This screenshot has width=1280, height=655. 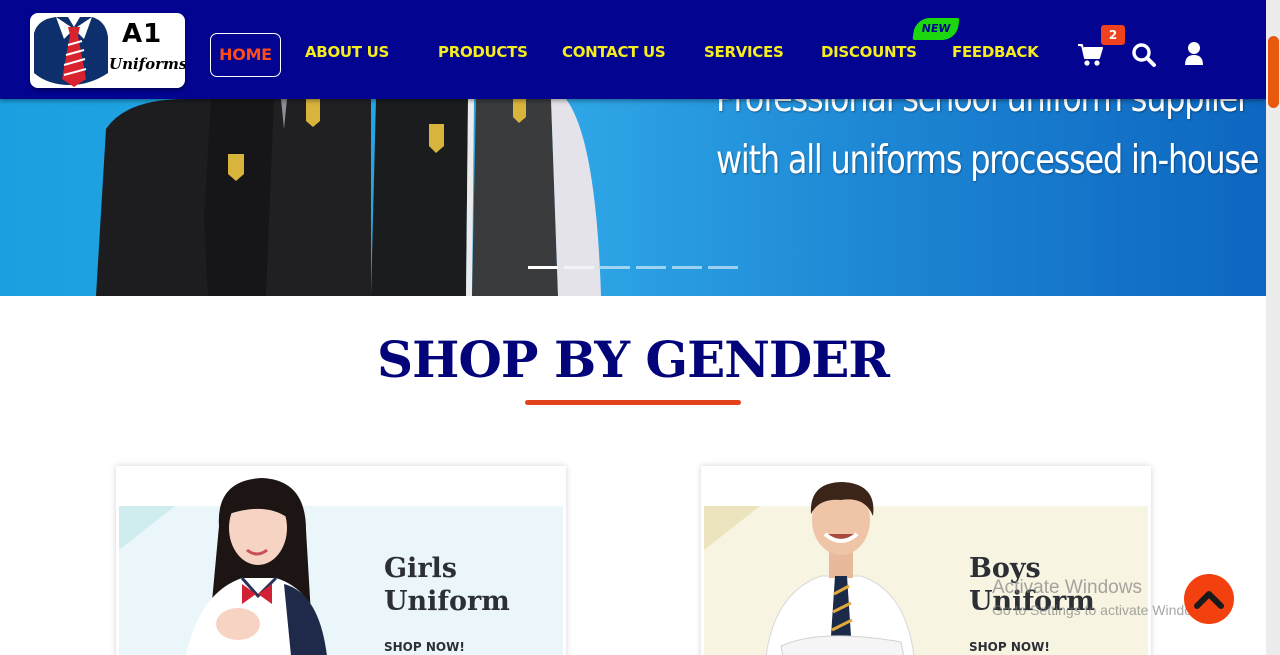 I want to click on title-underline, so click(x=633, y=402).